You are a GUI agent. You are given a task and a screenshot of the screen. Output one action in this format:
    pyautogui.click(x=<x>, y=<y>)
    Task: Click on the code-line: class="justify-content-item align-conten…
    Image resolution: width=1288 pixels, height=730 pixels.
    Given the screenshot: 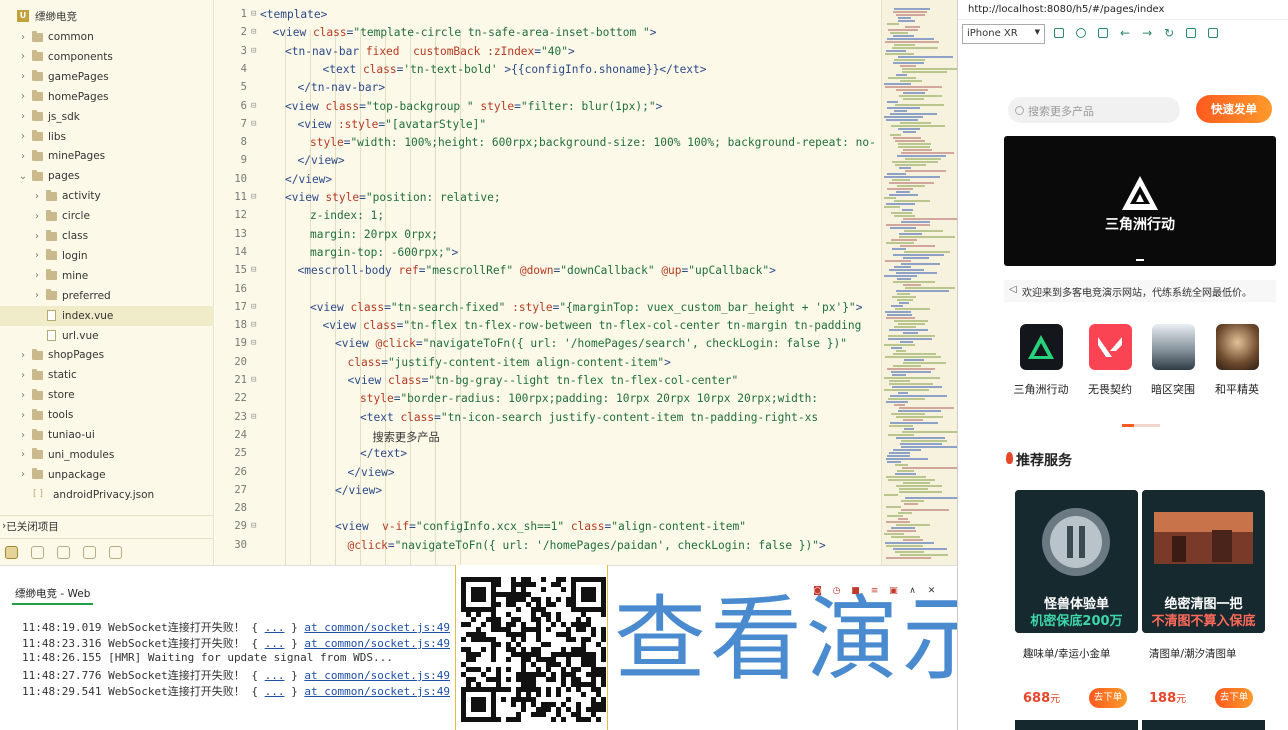 What is the action you would take?
    pyautogui.click(x=465, y=362)
    